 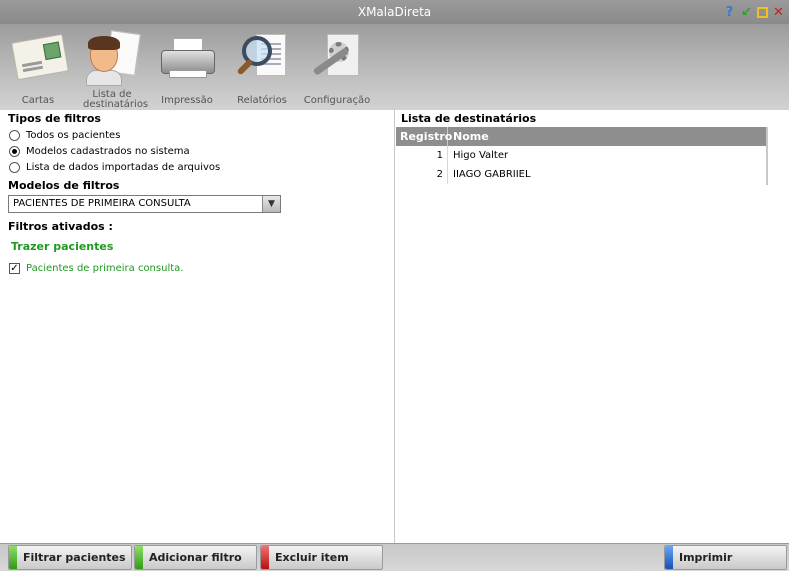 I want to click on radio-button-selected, so click(x=14, y=151).